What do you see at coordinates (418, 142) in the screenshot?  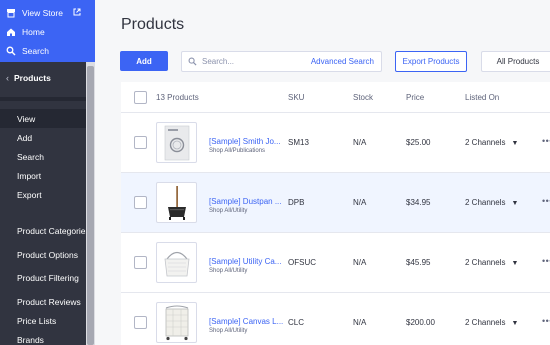 I see `product-price: $25.00` at bounding box center [418, 142].